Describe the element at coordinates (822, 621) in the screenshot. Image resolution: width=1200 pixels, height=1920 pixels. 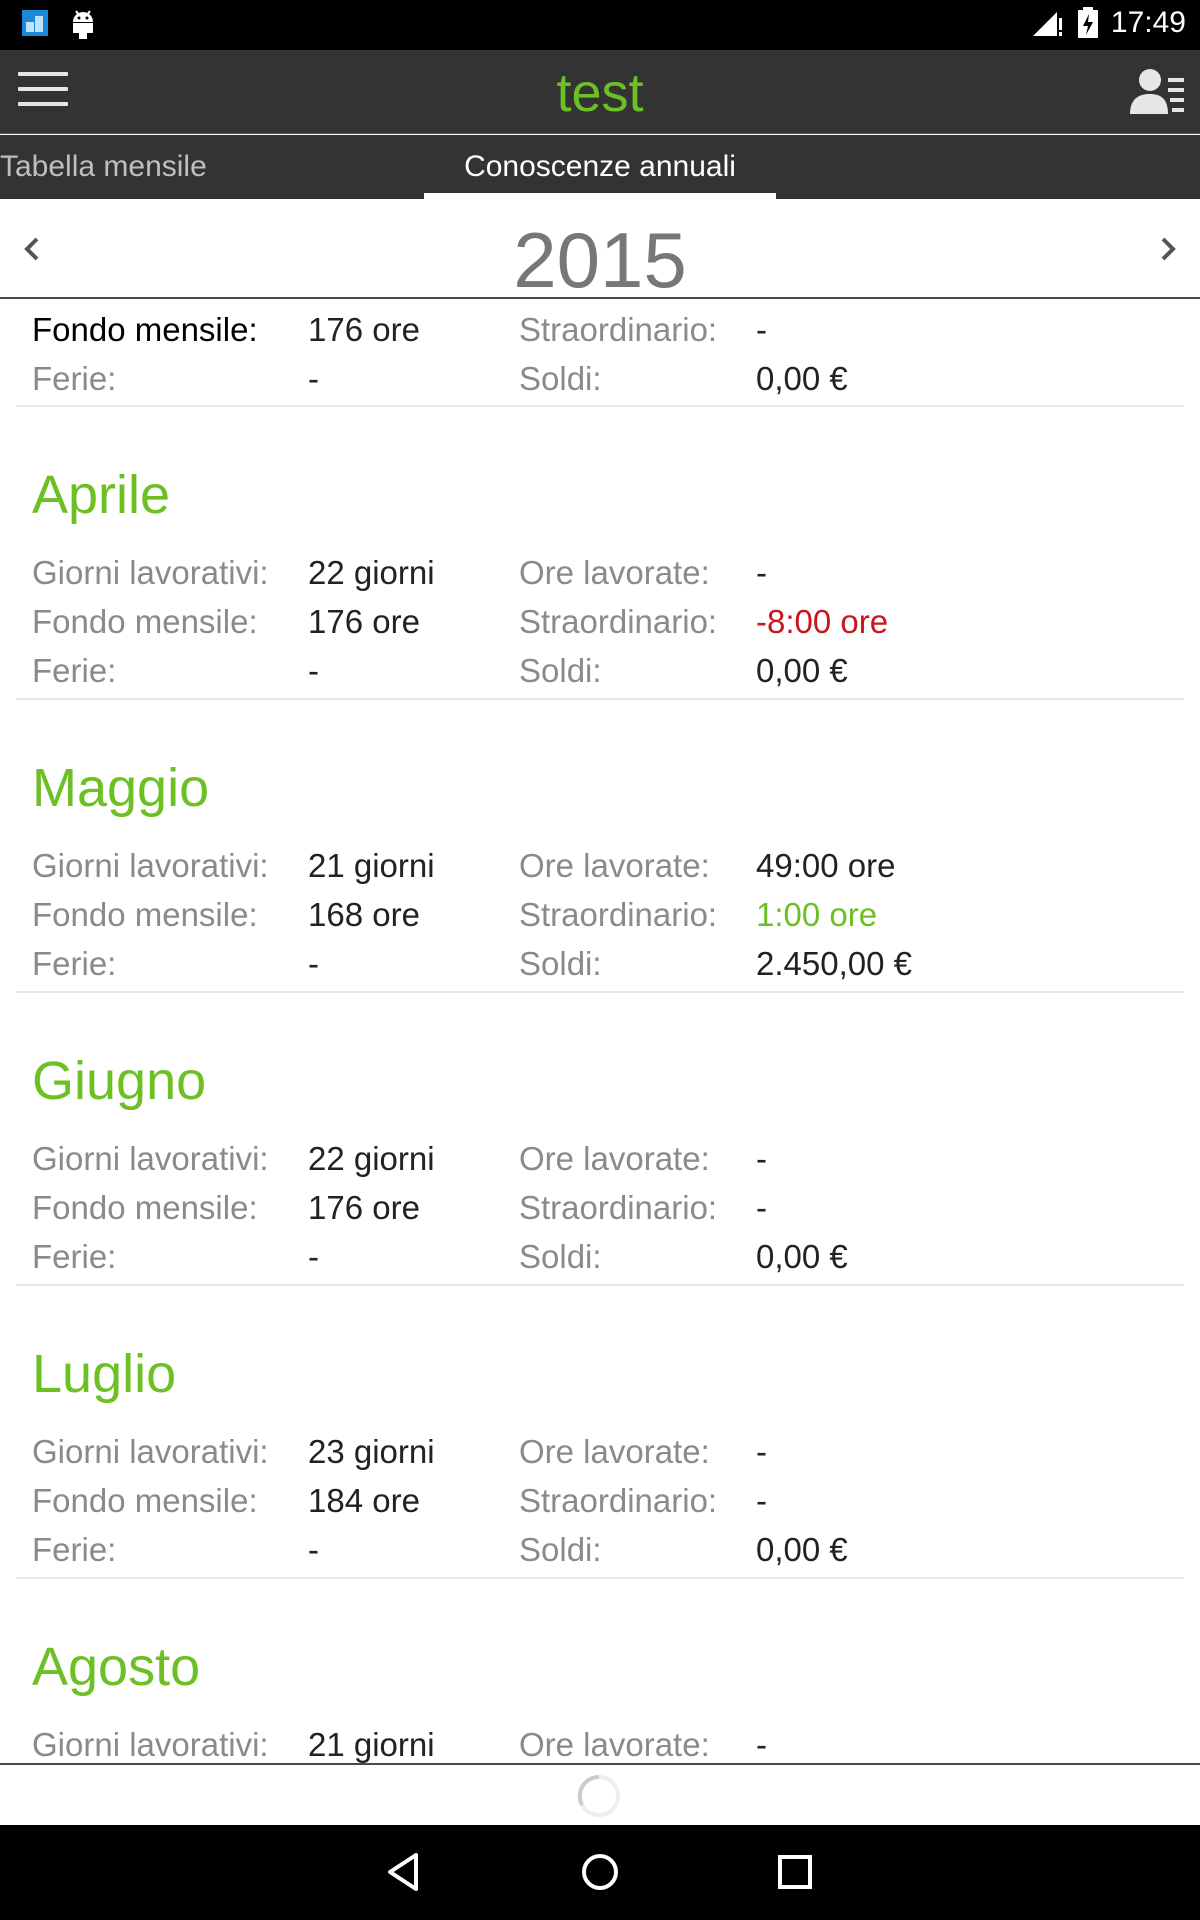
I see `overtime-value: -8:00 ore` at that location.